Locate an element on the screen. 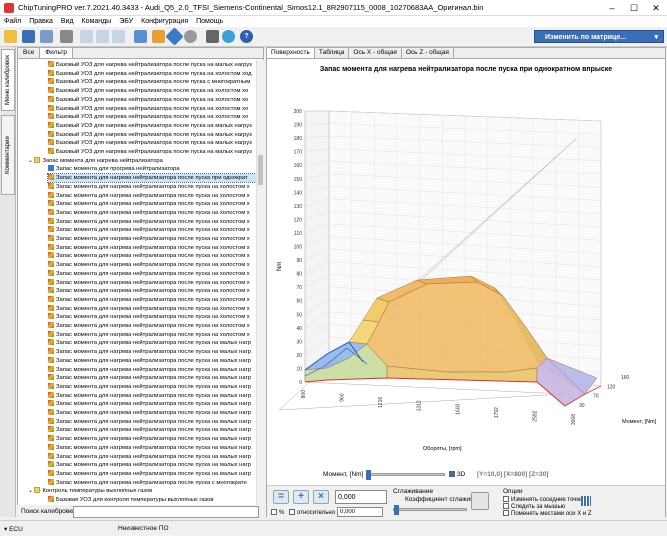 This screenshot has height=536, width=667. maximize-button: ☐ is located at coordinates (634, 8).